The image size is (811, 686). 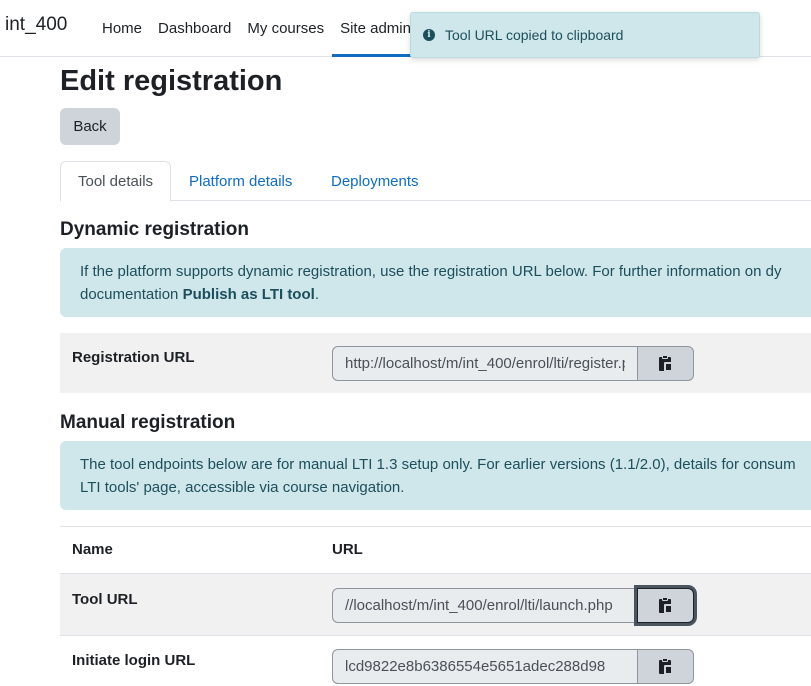 I want to click on endpoints-table-header: Name URL, so click(x=435, y=550).